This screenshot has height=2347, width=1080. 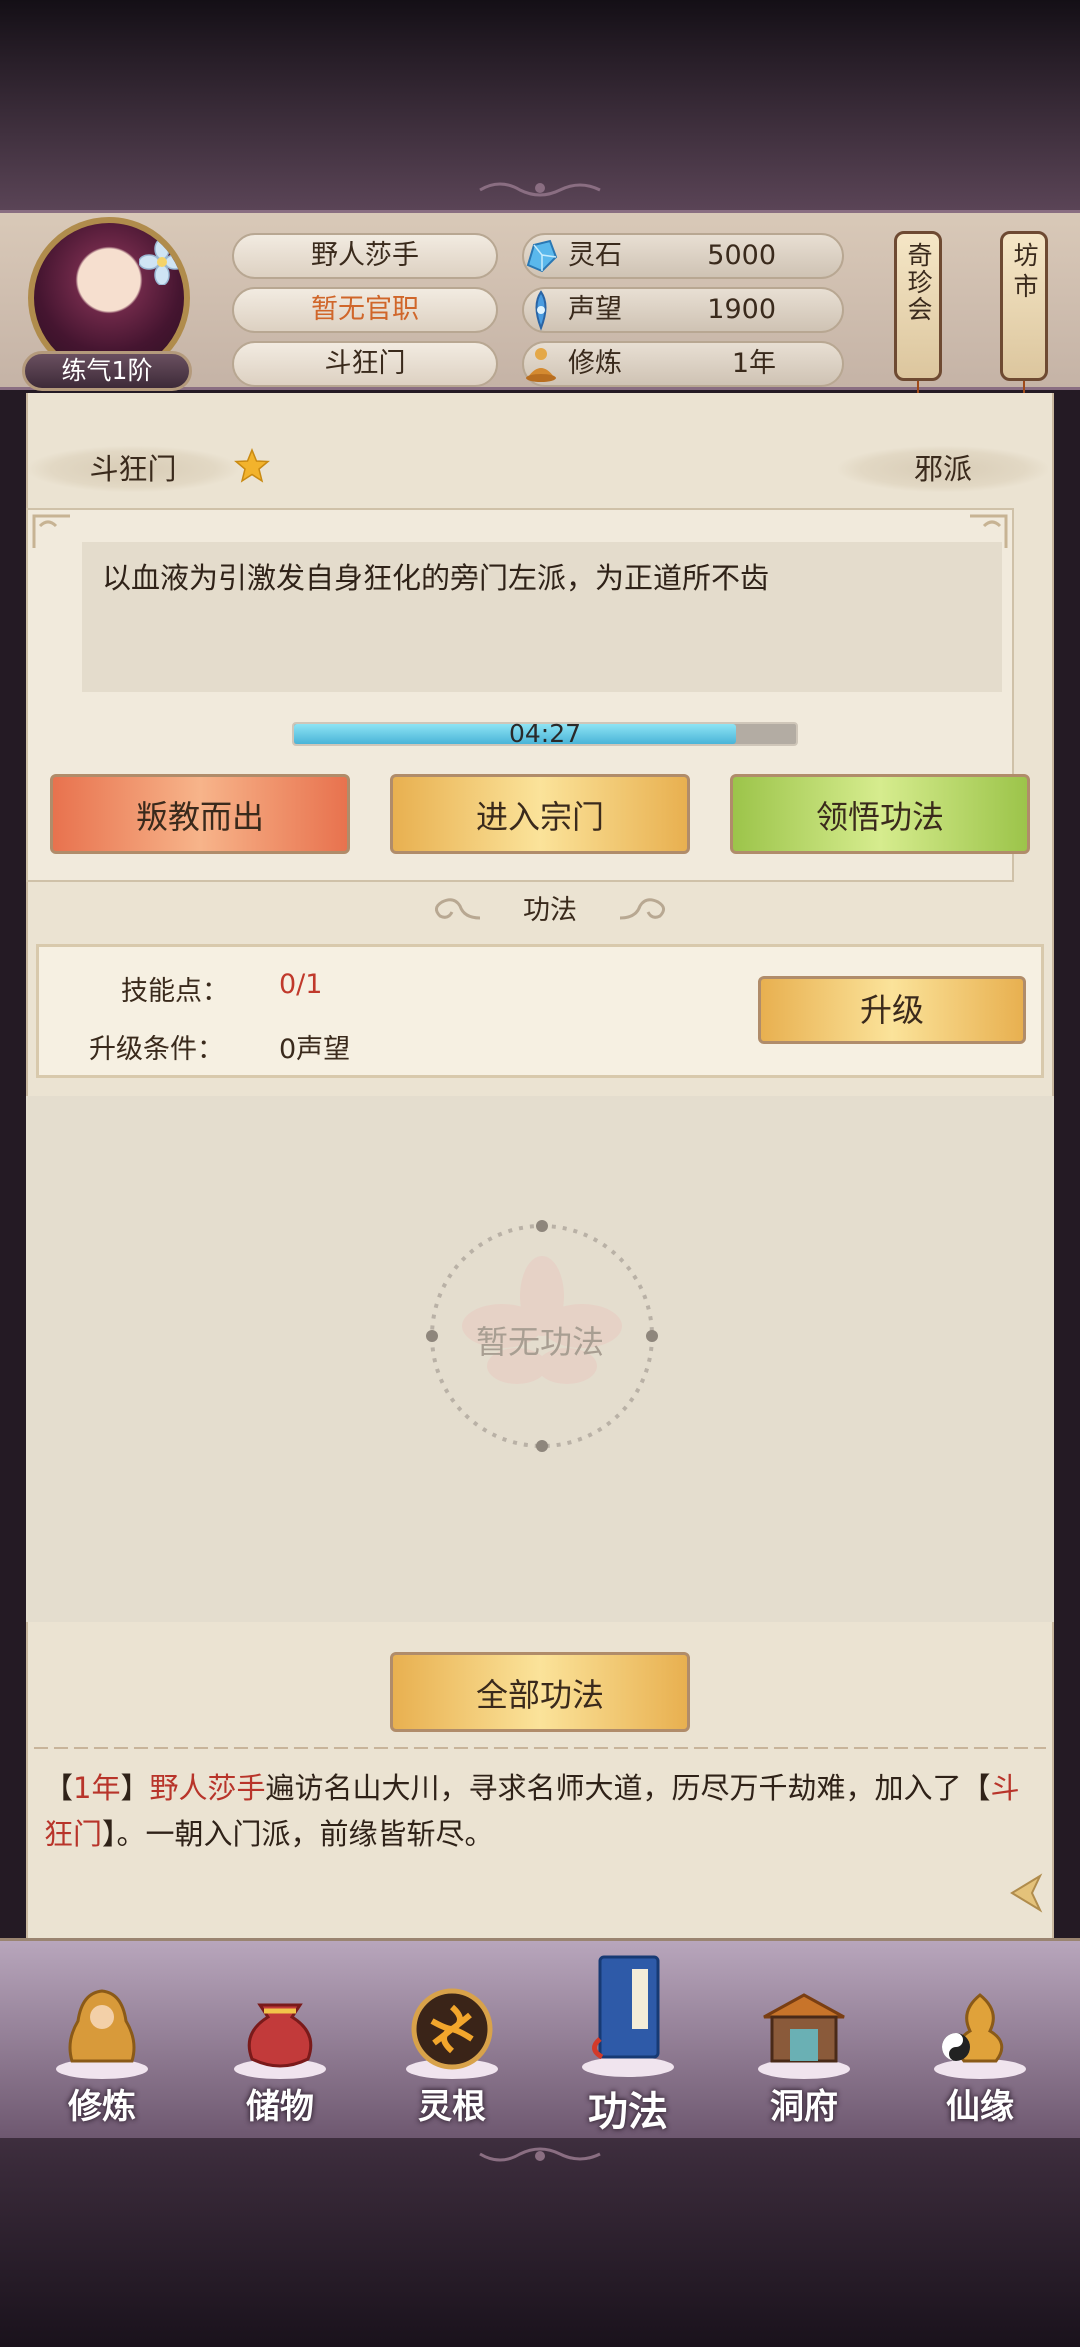 I want to click on empty-technique-text: 暂无功法, so click(x=539, y=1342).